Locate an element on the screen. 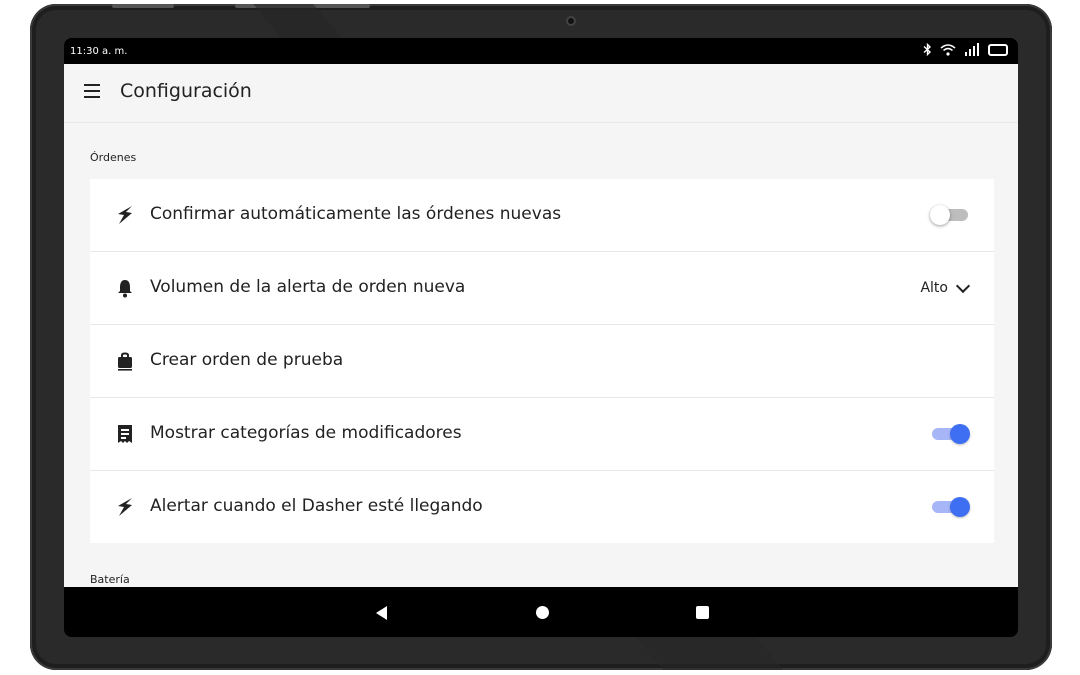 This screenshot has height=675, width=1080. chevron-down-icon is located at coordinates (963, 286).